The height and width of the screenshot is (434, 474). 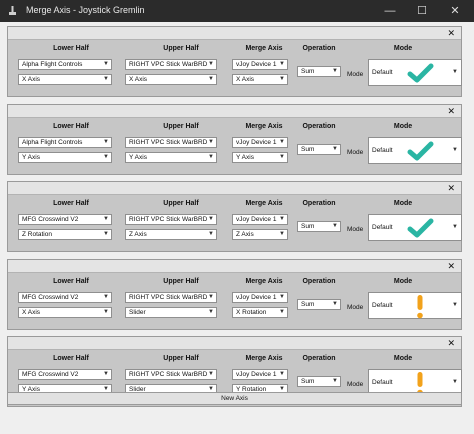 I want to click on check-icon, so click(x=420, y=151).